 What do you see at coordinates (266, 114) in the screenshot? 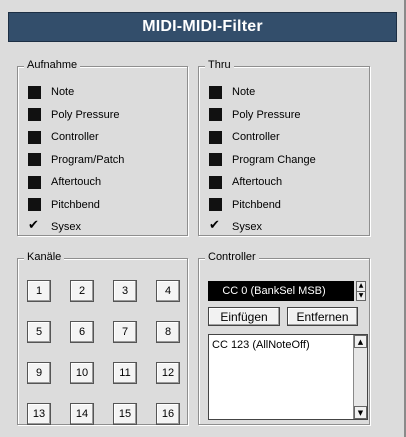
I see `thru-checkbox-label: Poly Pressure` at bounding box center [266, 114].